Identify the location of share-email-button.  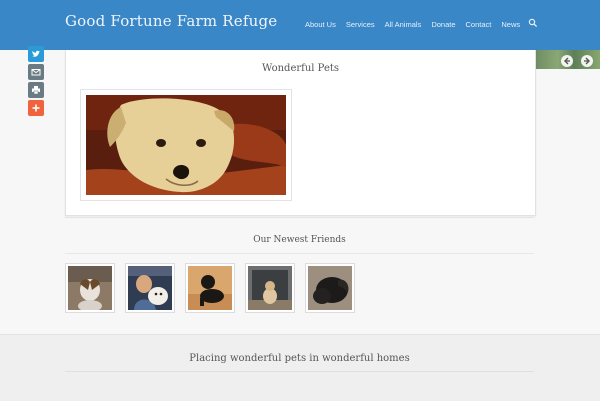
(36, 72).